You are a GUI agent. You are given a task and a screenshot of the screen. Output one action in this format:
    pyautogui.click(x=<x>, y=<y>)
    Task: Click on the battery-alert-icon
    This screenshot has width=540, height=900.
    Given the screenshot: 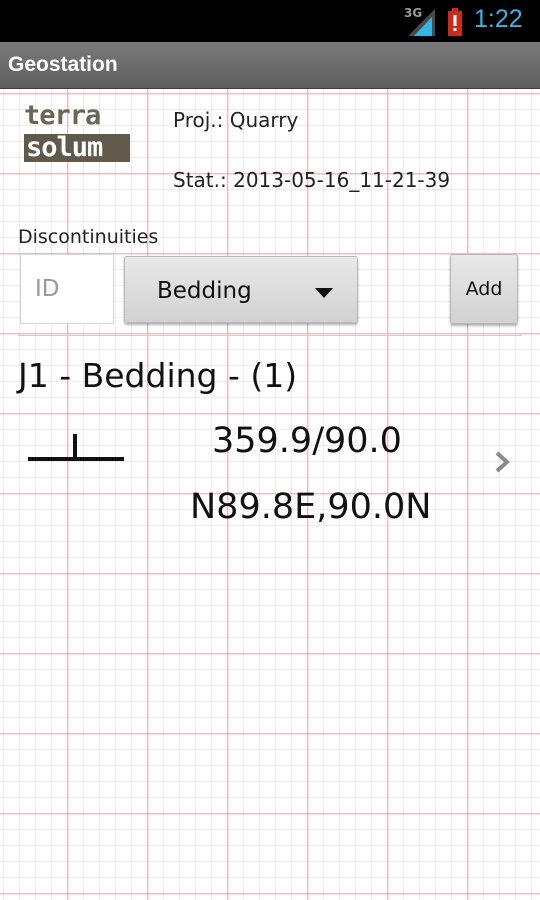 What is the action you would take?
    pyautogui.click(x=455, y=22)
    